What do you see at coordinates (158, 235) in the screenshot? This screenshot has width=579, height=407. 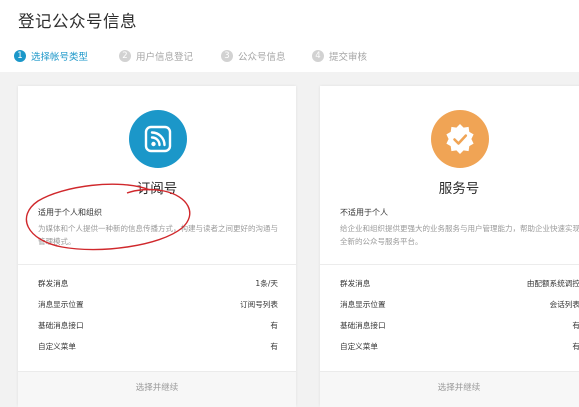 I see `card-description: 为媒体和个人提供一种新的信息传播方式，构建与读者之间更好的沟通与管理模式。` at bounding box center [158, 235].